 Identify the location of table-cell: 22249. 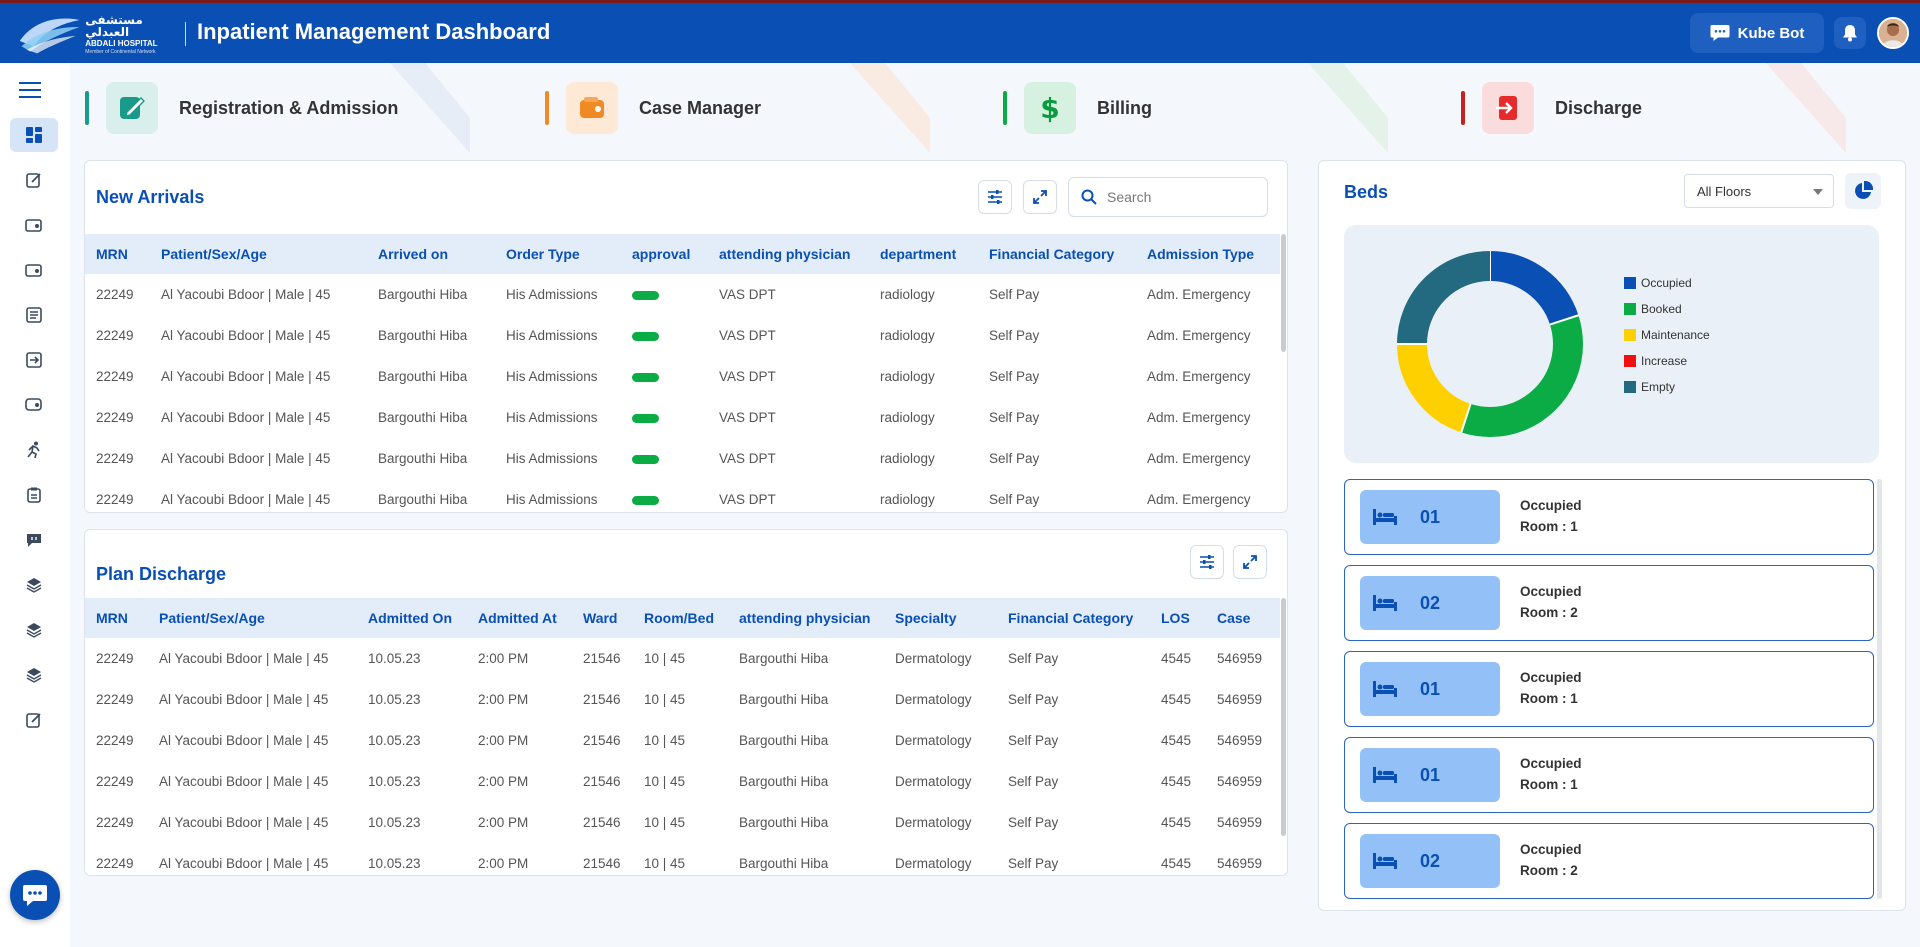
(115, 294).